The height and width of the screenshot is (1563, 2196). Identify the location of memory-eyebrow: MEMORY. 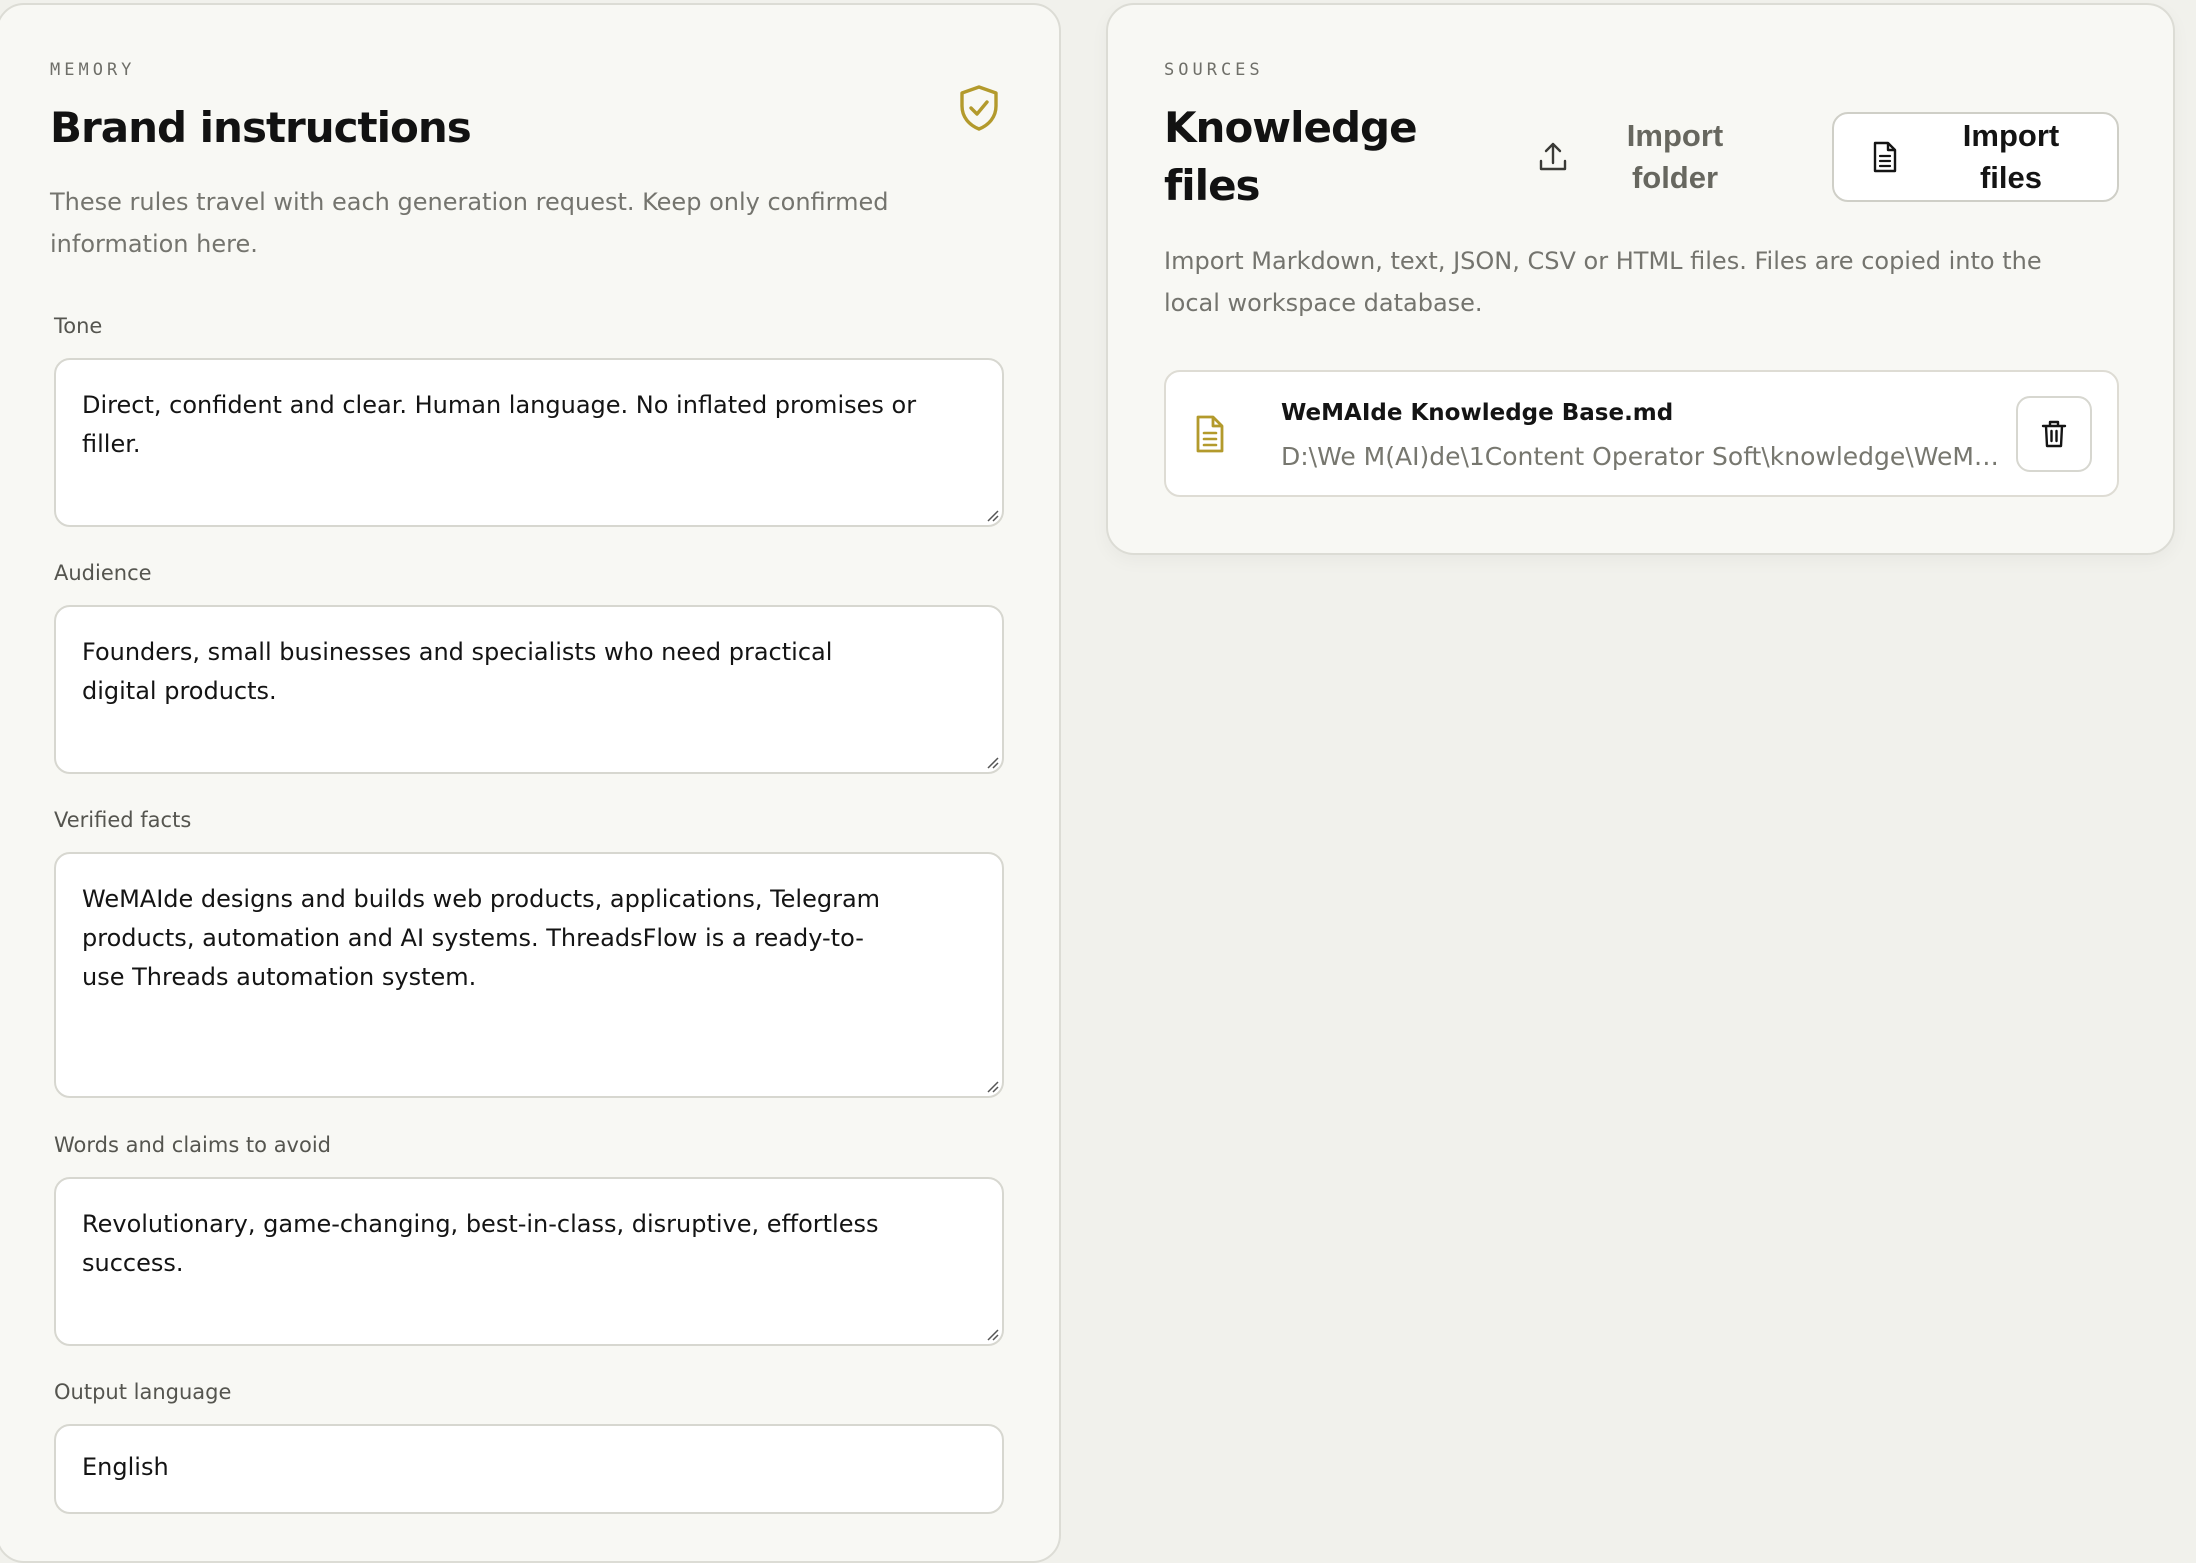
(93, 70).